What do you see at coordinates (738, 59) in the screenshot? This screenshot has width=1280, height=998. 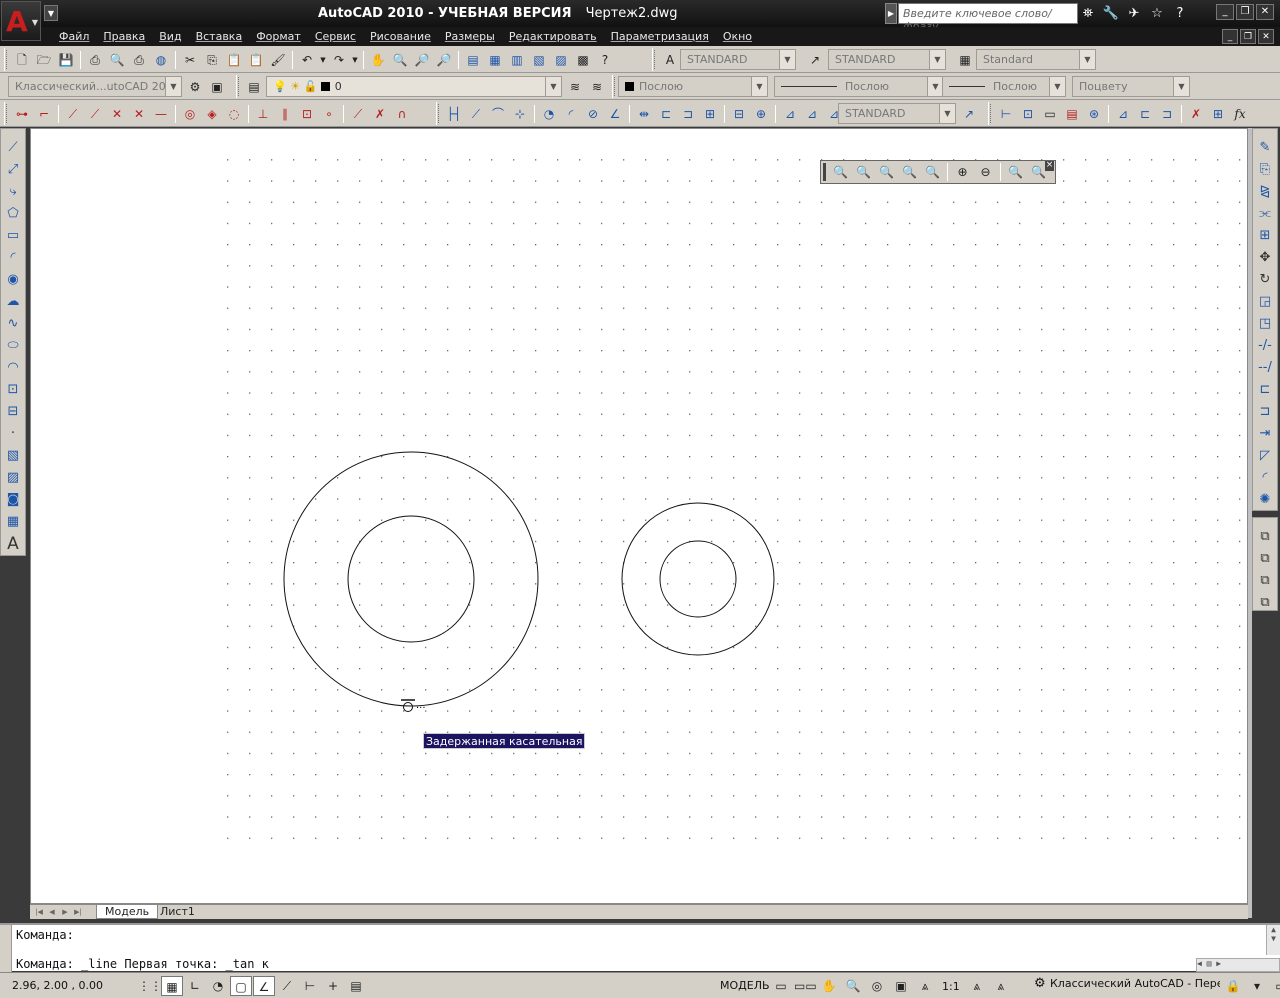 I see `text-style-combo: STANDARD ▼` at bounding box center [738, 59].